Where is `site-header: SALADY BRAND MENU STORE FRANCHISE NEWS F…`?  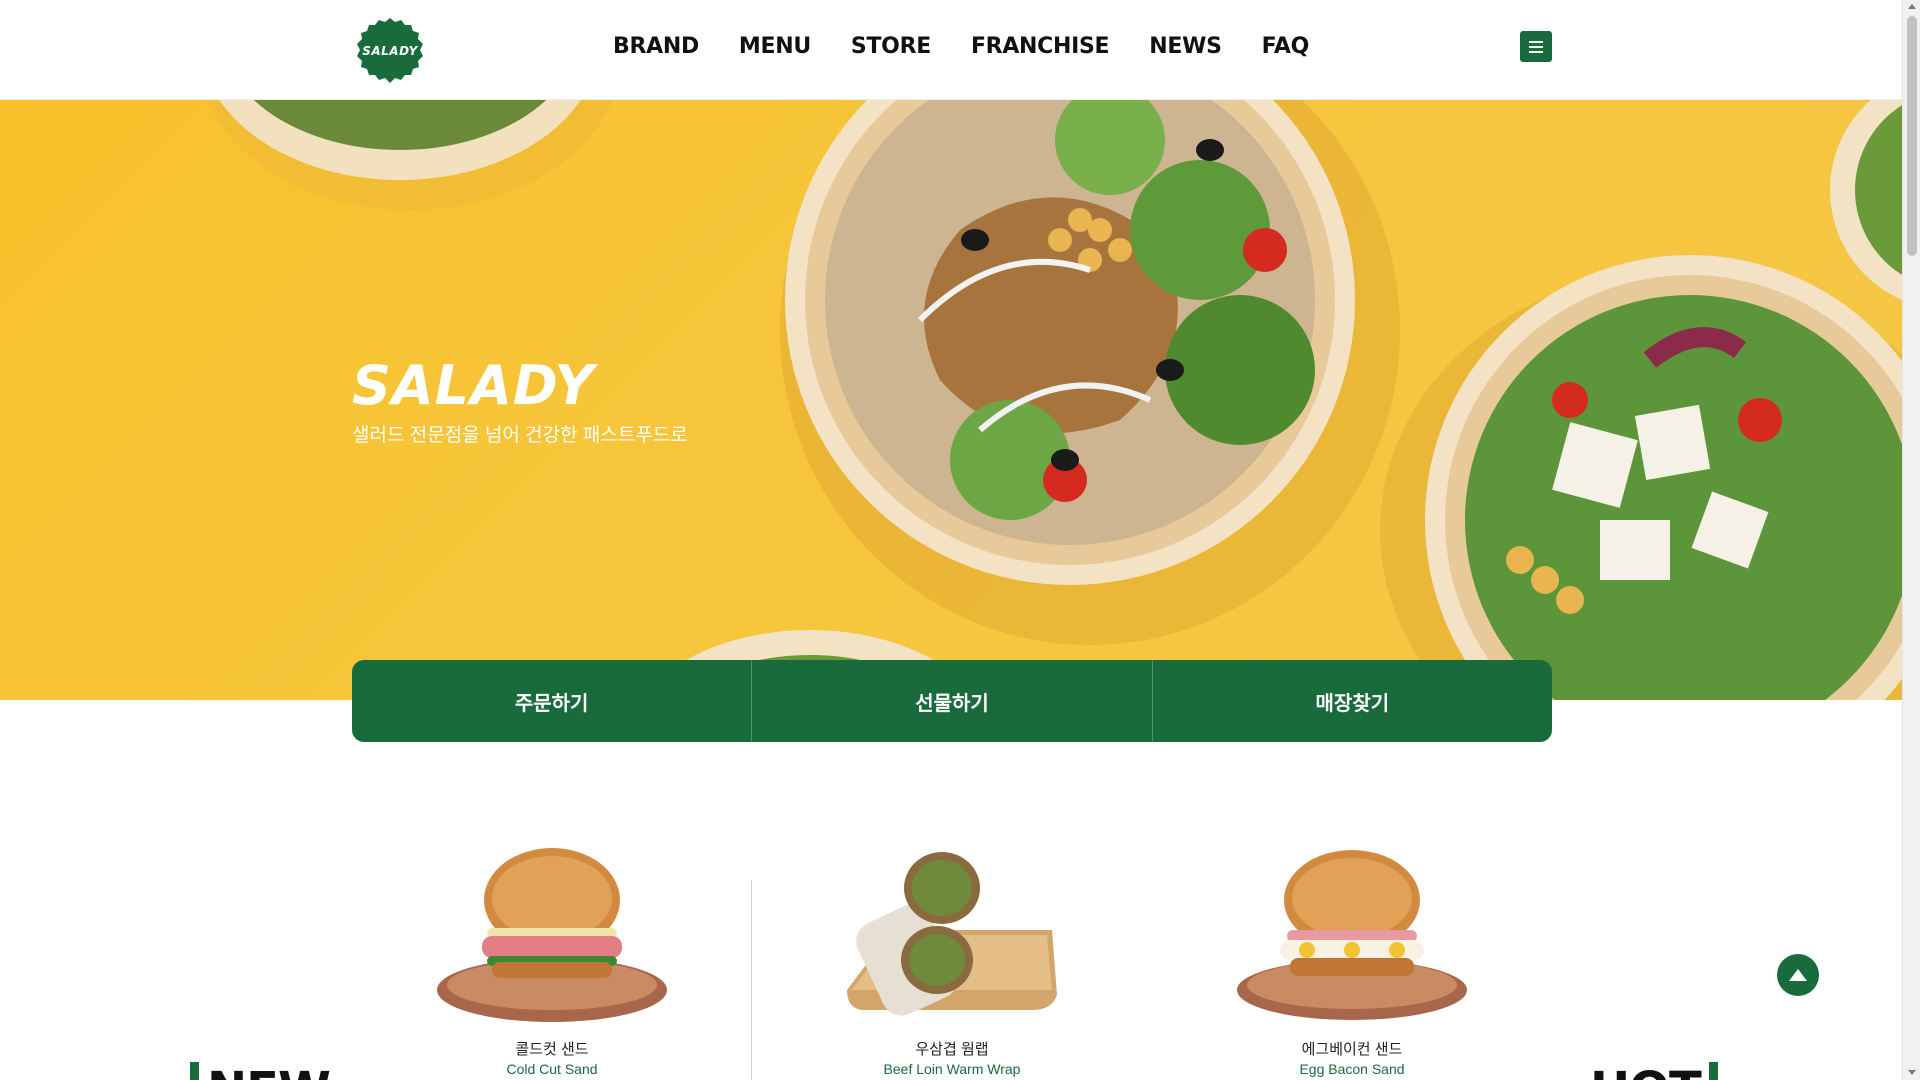
site-header: SALADY BRAND MENU STORE FRANCHISE NEWS F… is located at coordinates (951, 50).